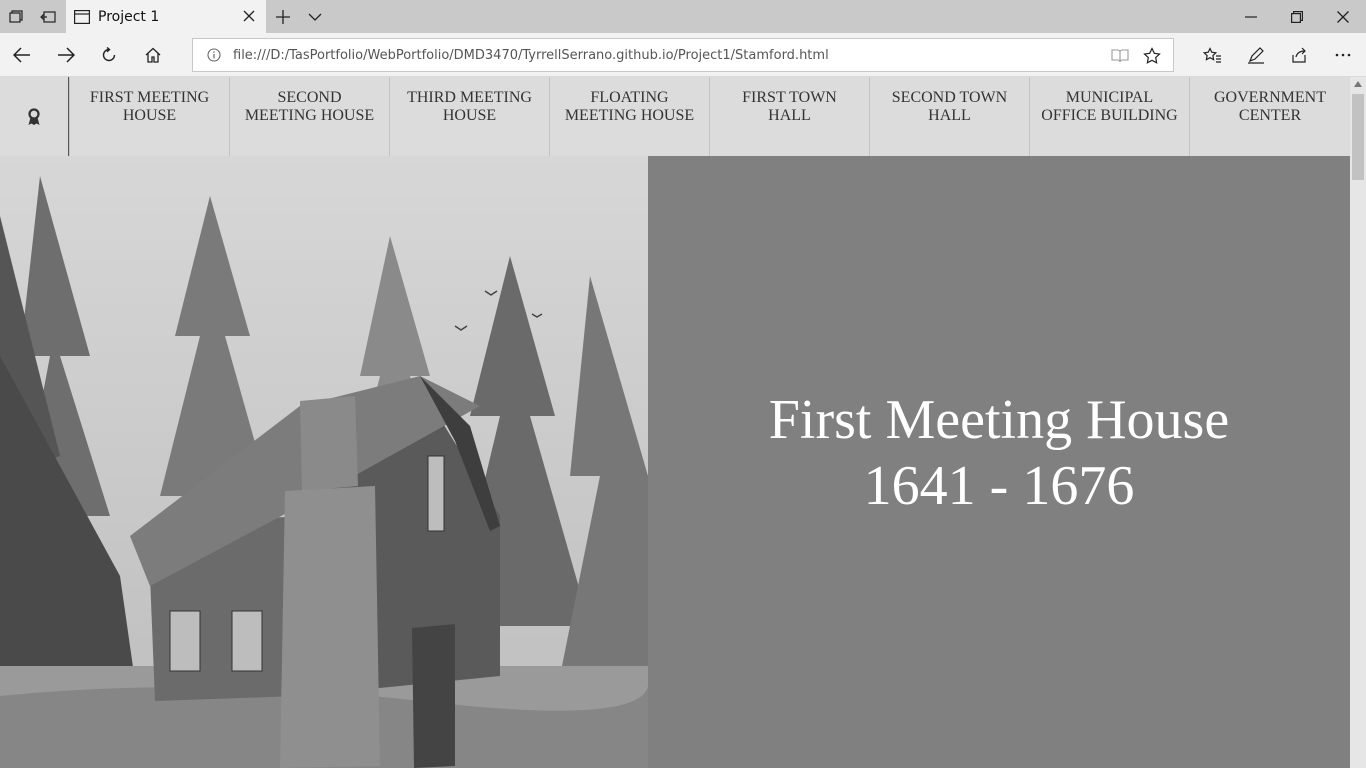 The width and height of the screenshot is (1366, 768). Describe the element at coordinates (1152, 56) in the screenshot. I see `favorite-star-icon` at that location.